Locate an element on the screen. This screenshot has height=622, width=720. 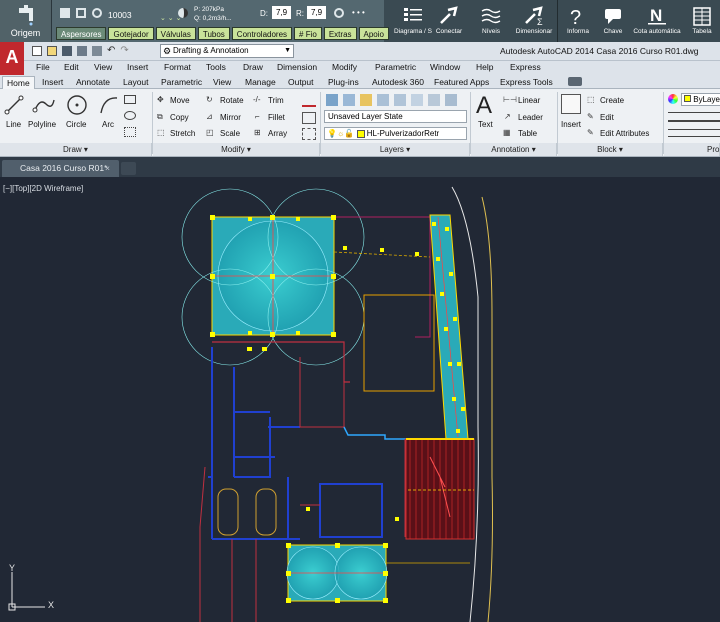
layers-panel-title: Layers ▾ is located at coordinates (395, 149).